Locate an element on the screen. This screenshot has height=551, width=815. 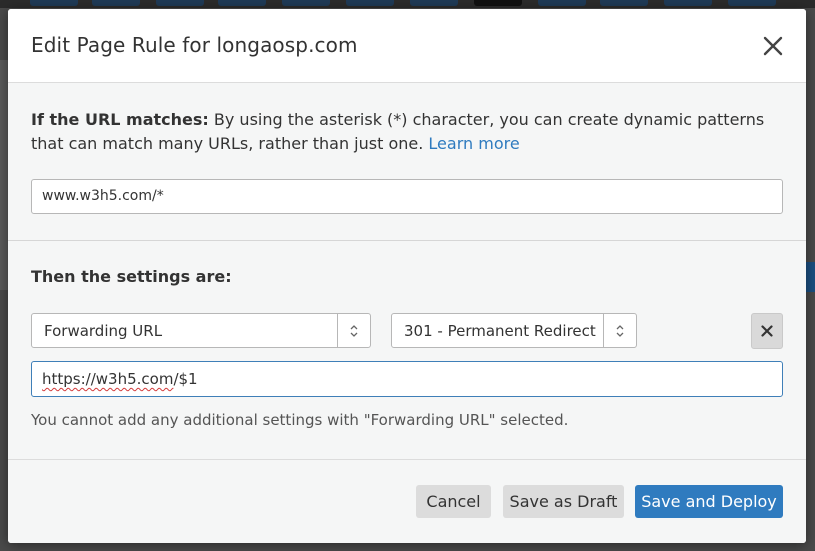
status-code-select: 301 - Permanent Redirect is located at coordinates (514, 330).